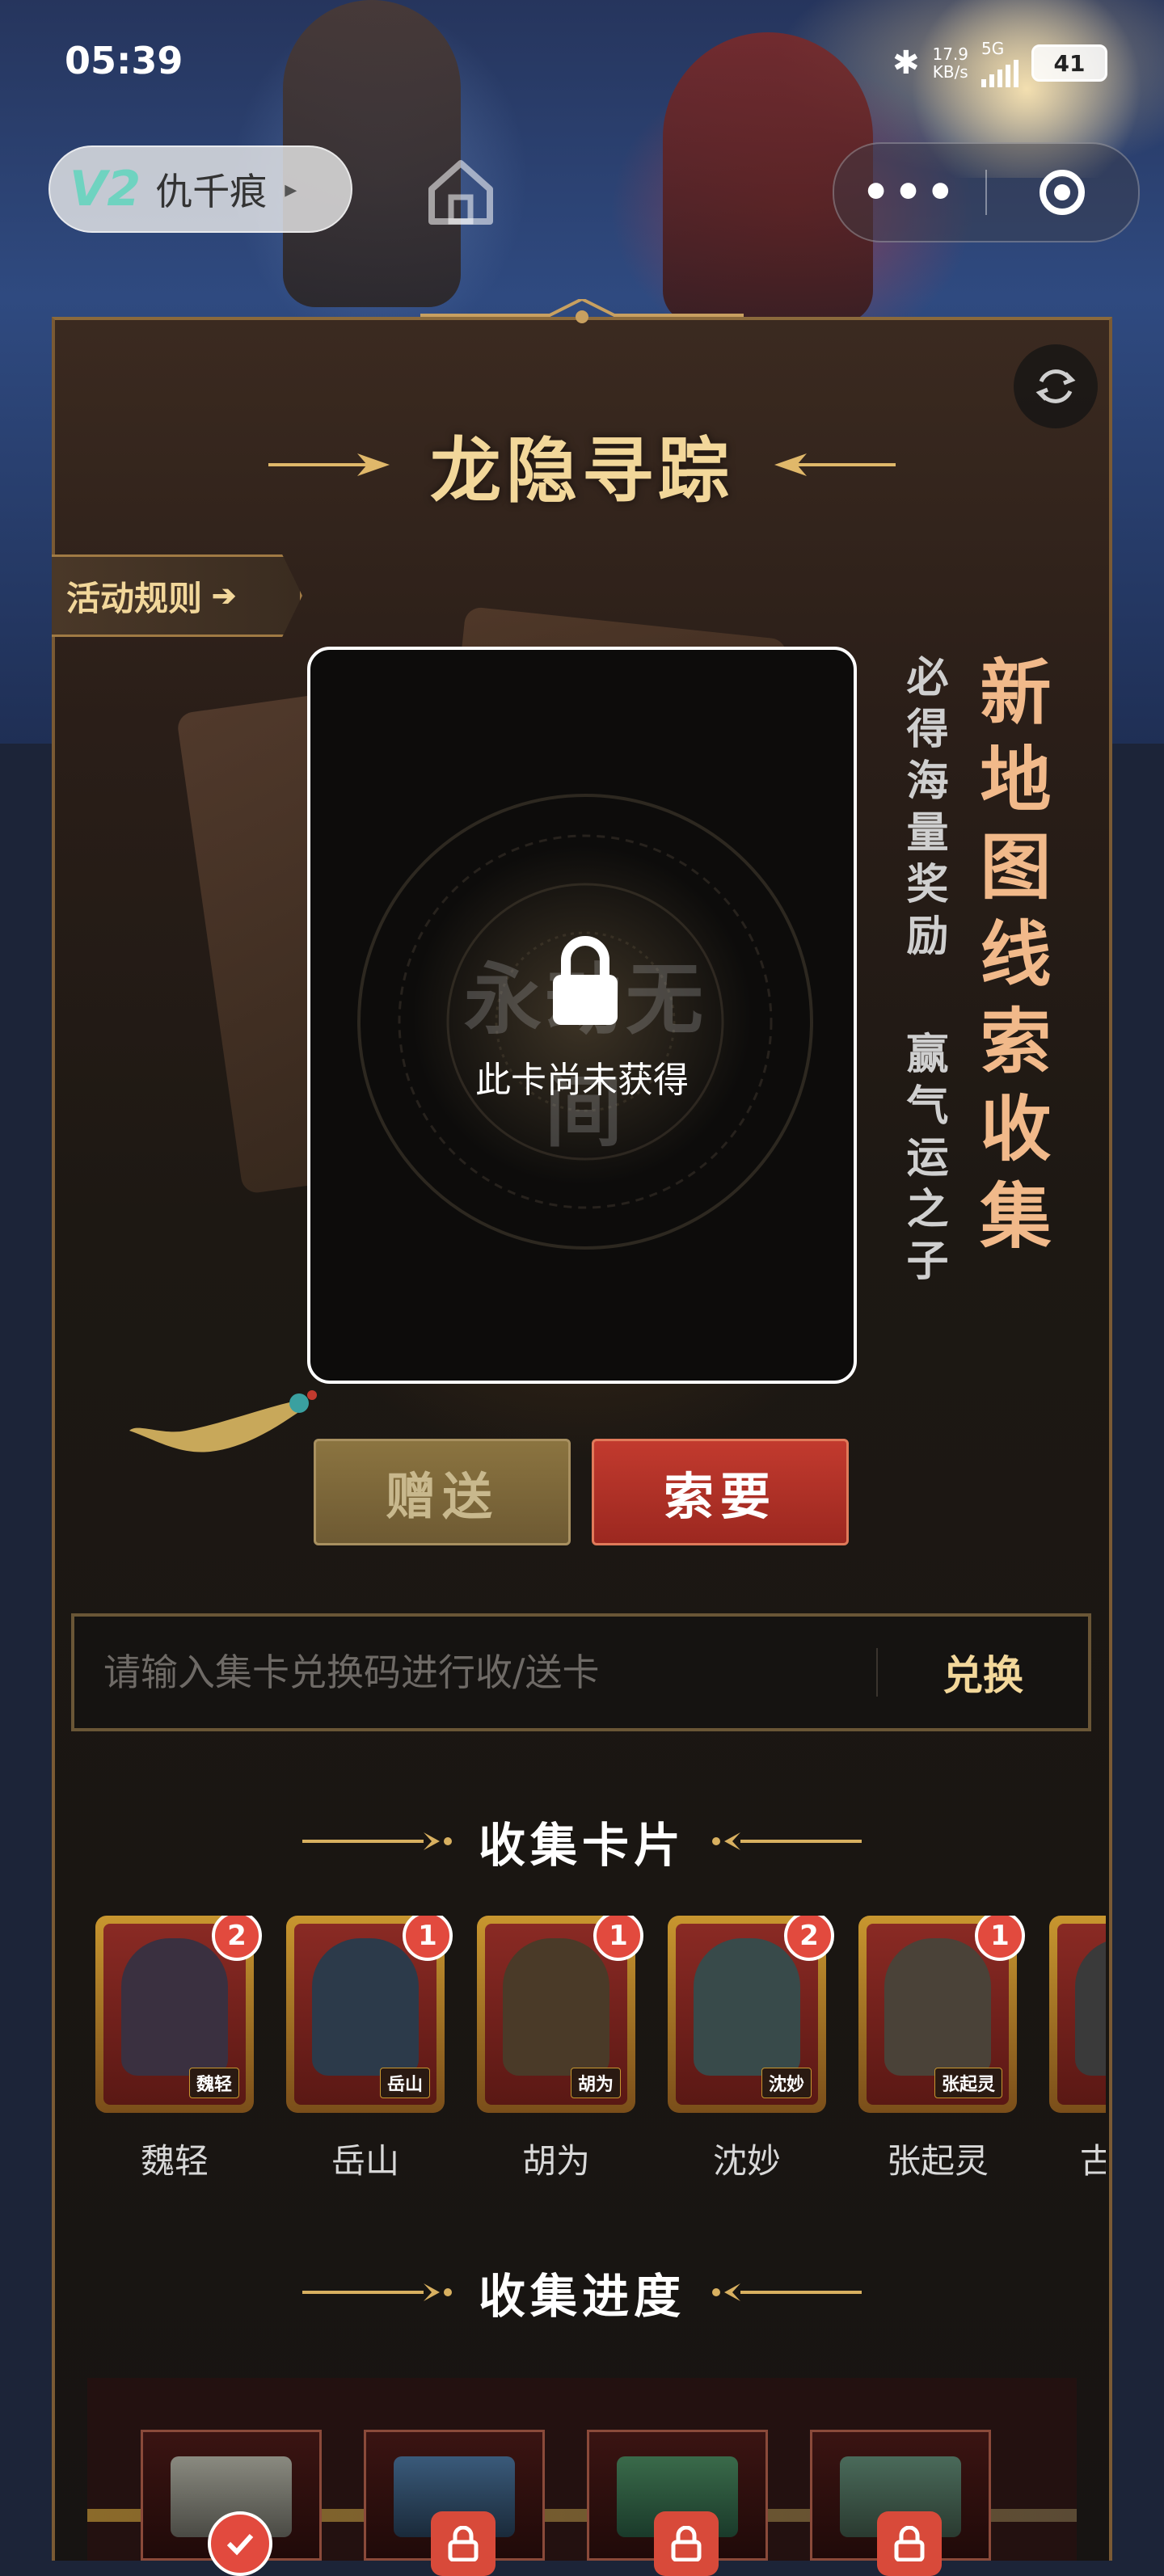  What do you see at coordinates (213, 2083) in the screenshot?
I see `card-nametag: 魏轻` at bounding box center [213, 2083].